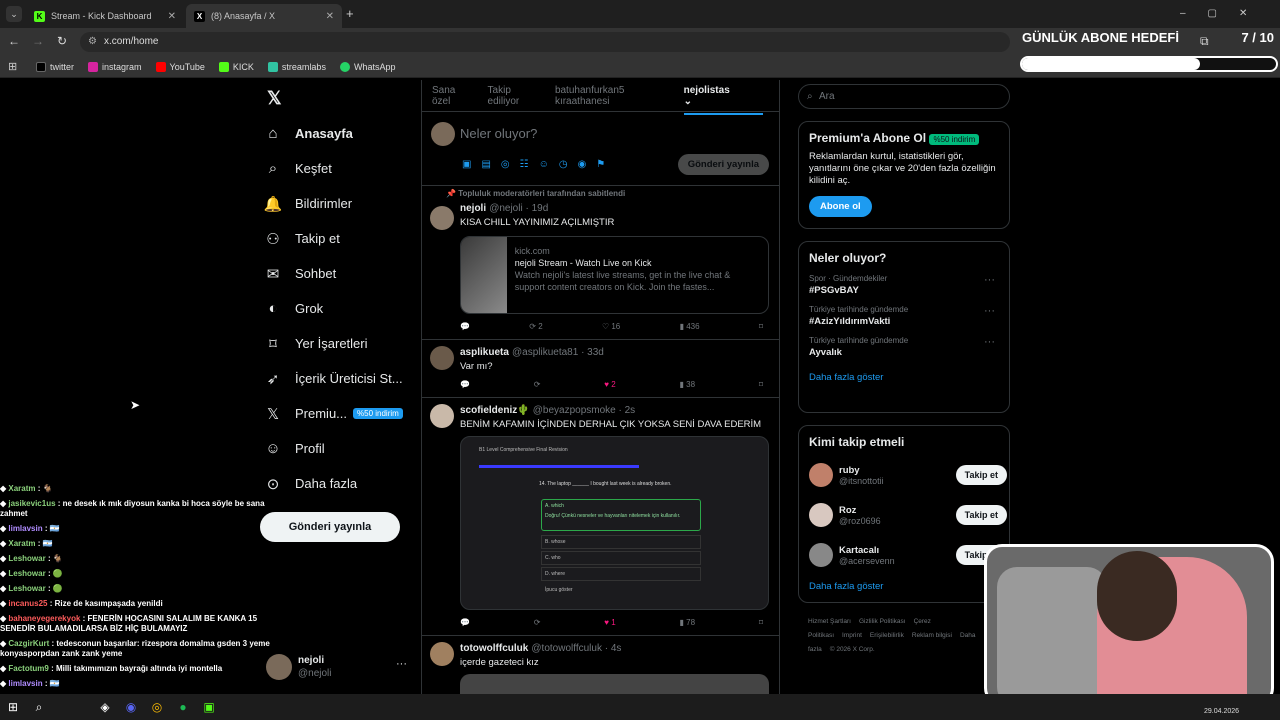 The width and height of the screenshot is (1280, 720). Describe the element at coordinates (157, 707) in the screenshot. I see `chrome-icon: ◎` at that location.